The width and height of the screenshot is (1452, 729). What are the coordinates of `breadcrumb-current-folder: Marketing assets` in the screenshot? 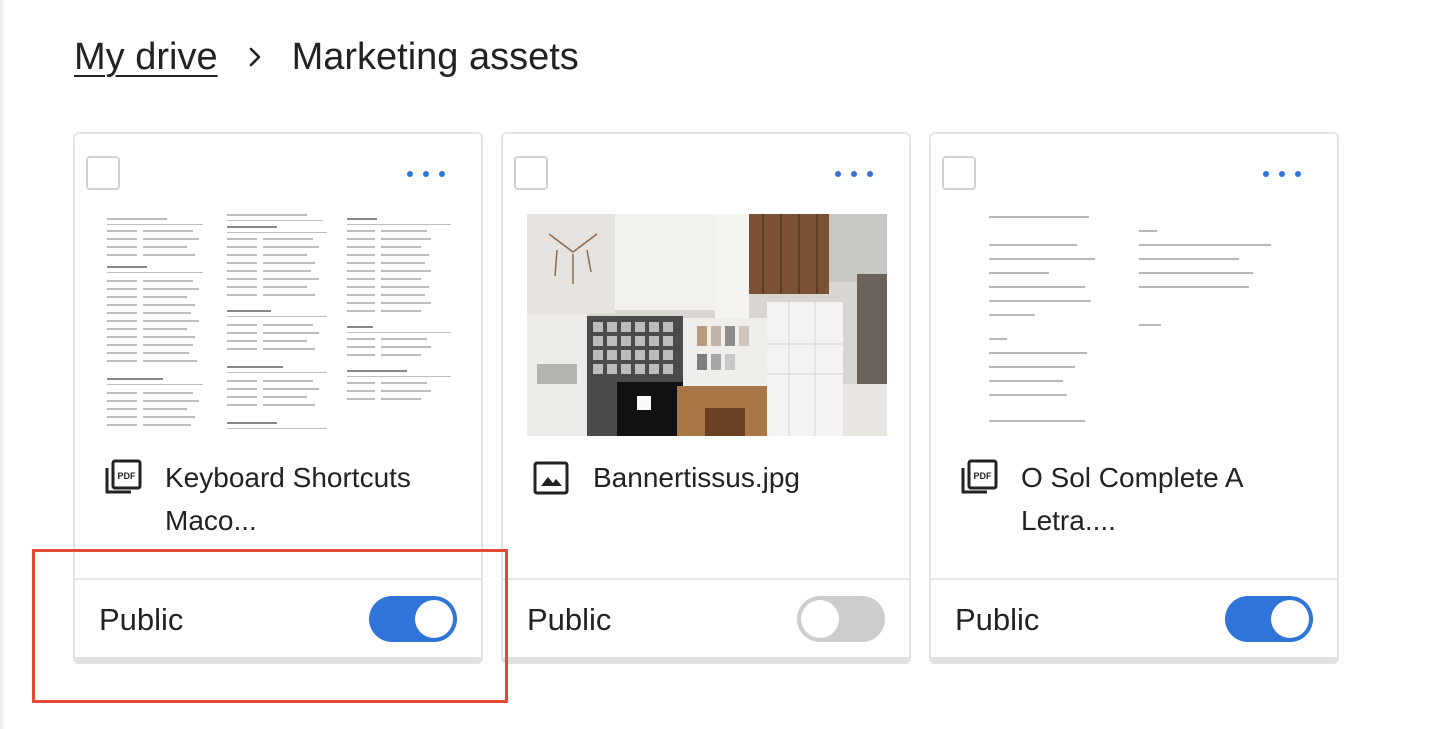 It's located at (435, 56).